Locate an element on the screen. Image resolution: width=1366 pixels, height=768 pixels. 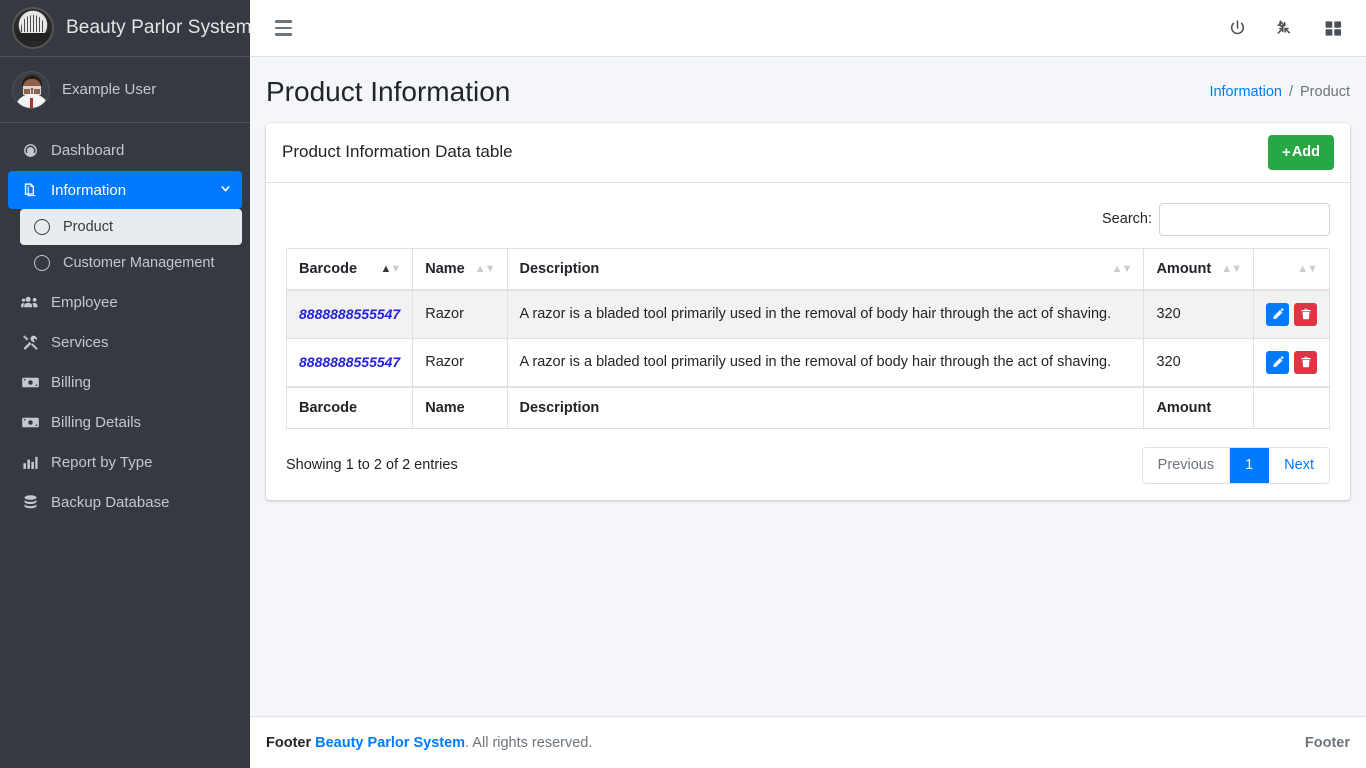
tachometer-icon is located at coordinates (30, 150).